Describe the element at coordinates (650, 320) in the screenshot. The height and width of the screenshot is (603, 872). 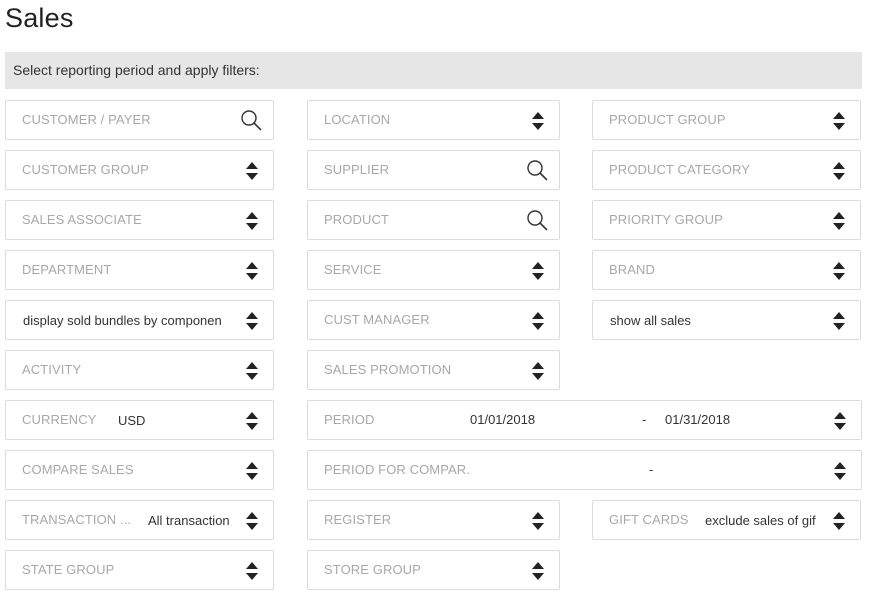
I see `sales-mode-value: show all sales` at that location.